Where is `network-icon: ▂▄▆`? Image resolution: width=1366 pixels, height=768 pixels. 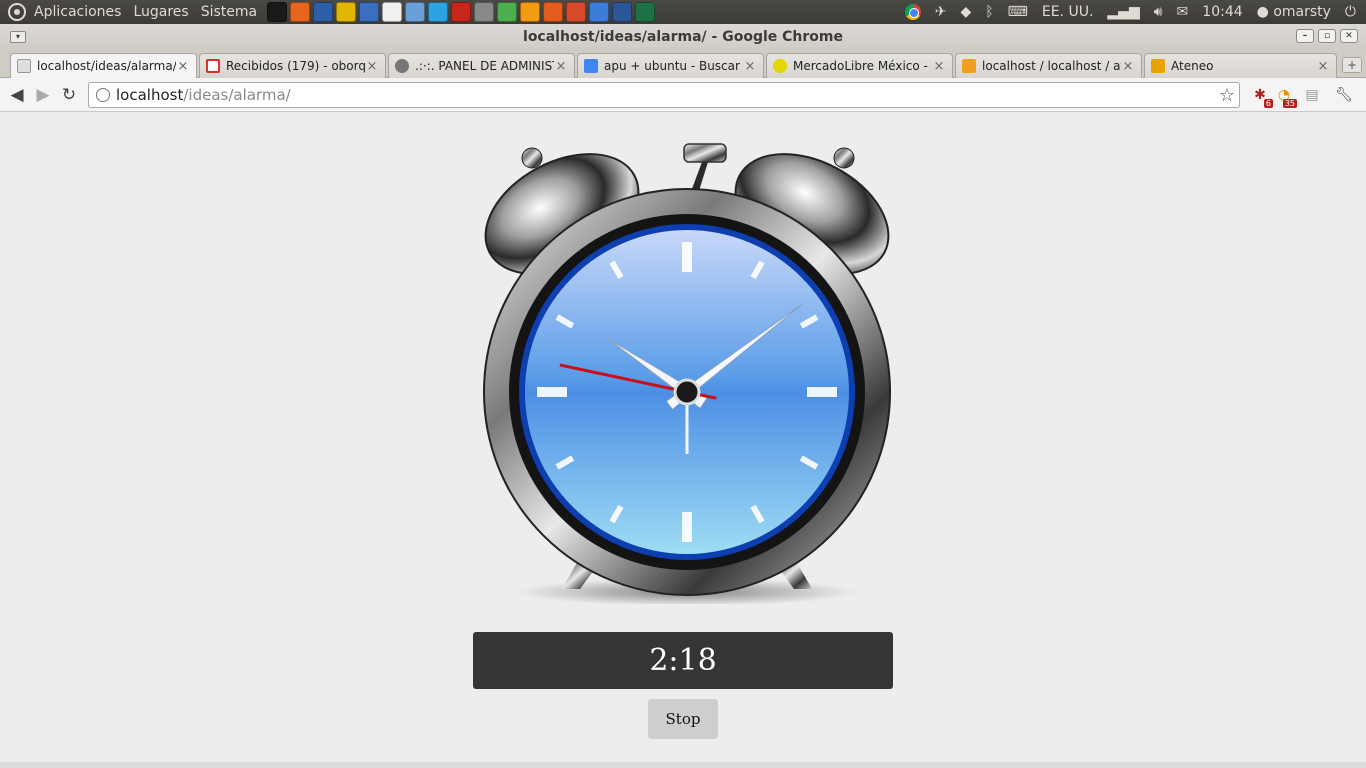
network-icon: ▂▄▆ is located at coordinates (1123, 12).